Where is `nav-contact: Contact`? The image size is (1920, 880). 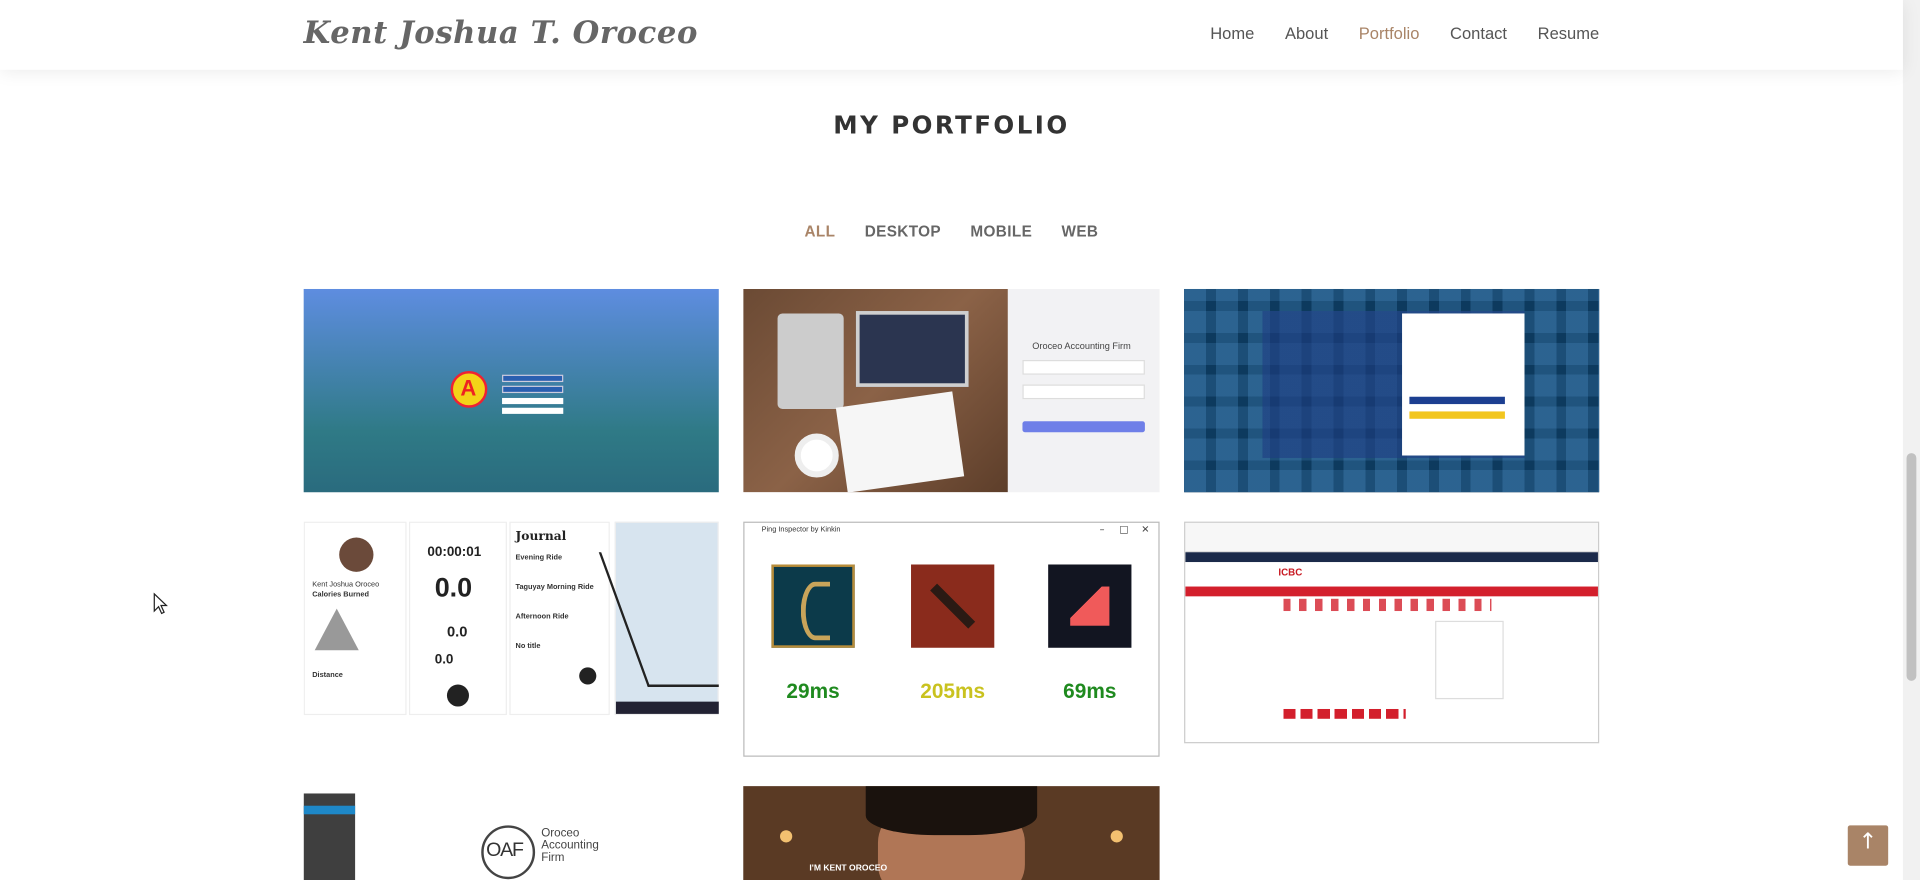 nav-contact: Contact is located at coordinates (1478, 33).